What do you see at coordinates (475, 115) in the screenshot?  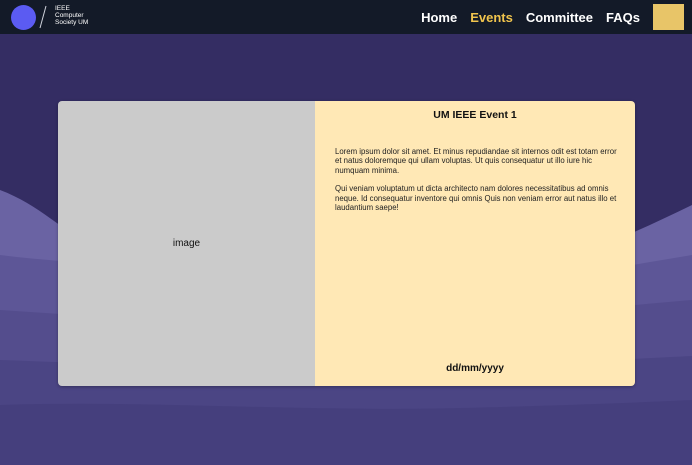 I see `event-title: UM IEEE Event 1` at bounding box center [475, 115].